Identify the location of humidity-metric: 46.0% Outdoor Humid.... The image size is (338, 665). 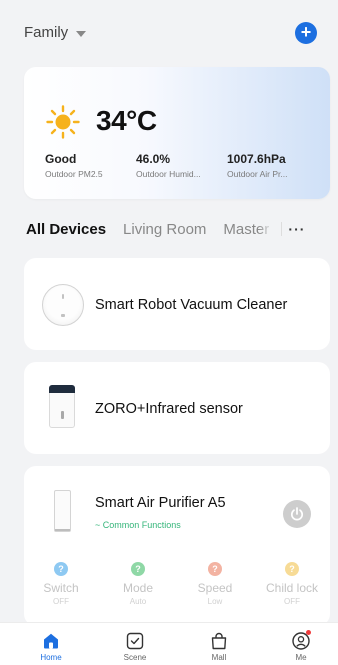
(177, 165).